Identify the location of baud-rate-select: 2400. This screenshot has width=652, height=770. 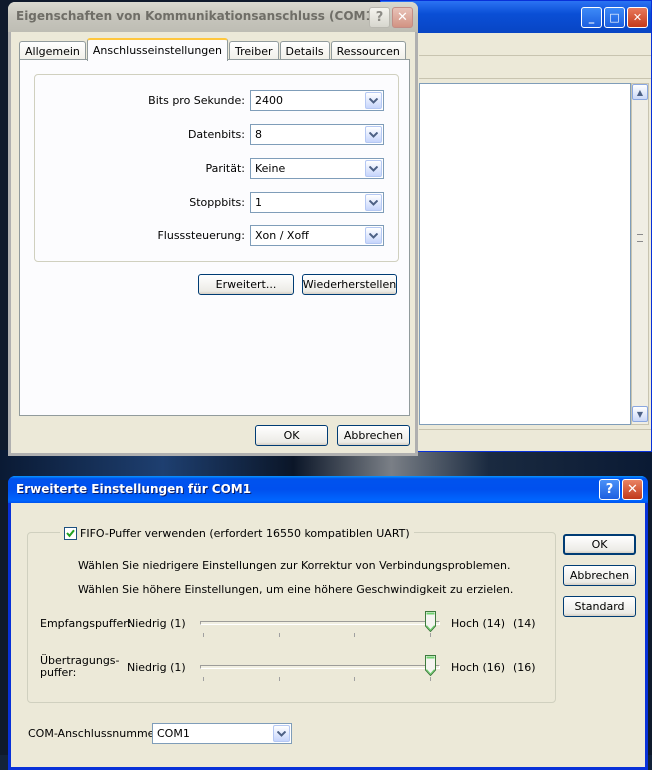
(317, 100).